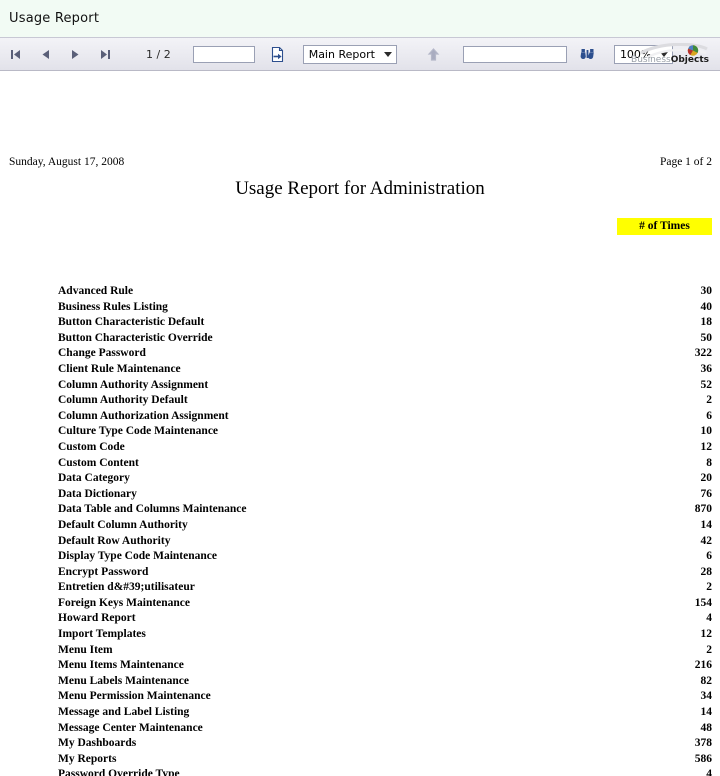  I want to click on table-row: Column Authorization Assignment 6, so click(360, 417).